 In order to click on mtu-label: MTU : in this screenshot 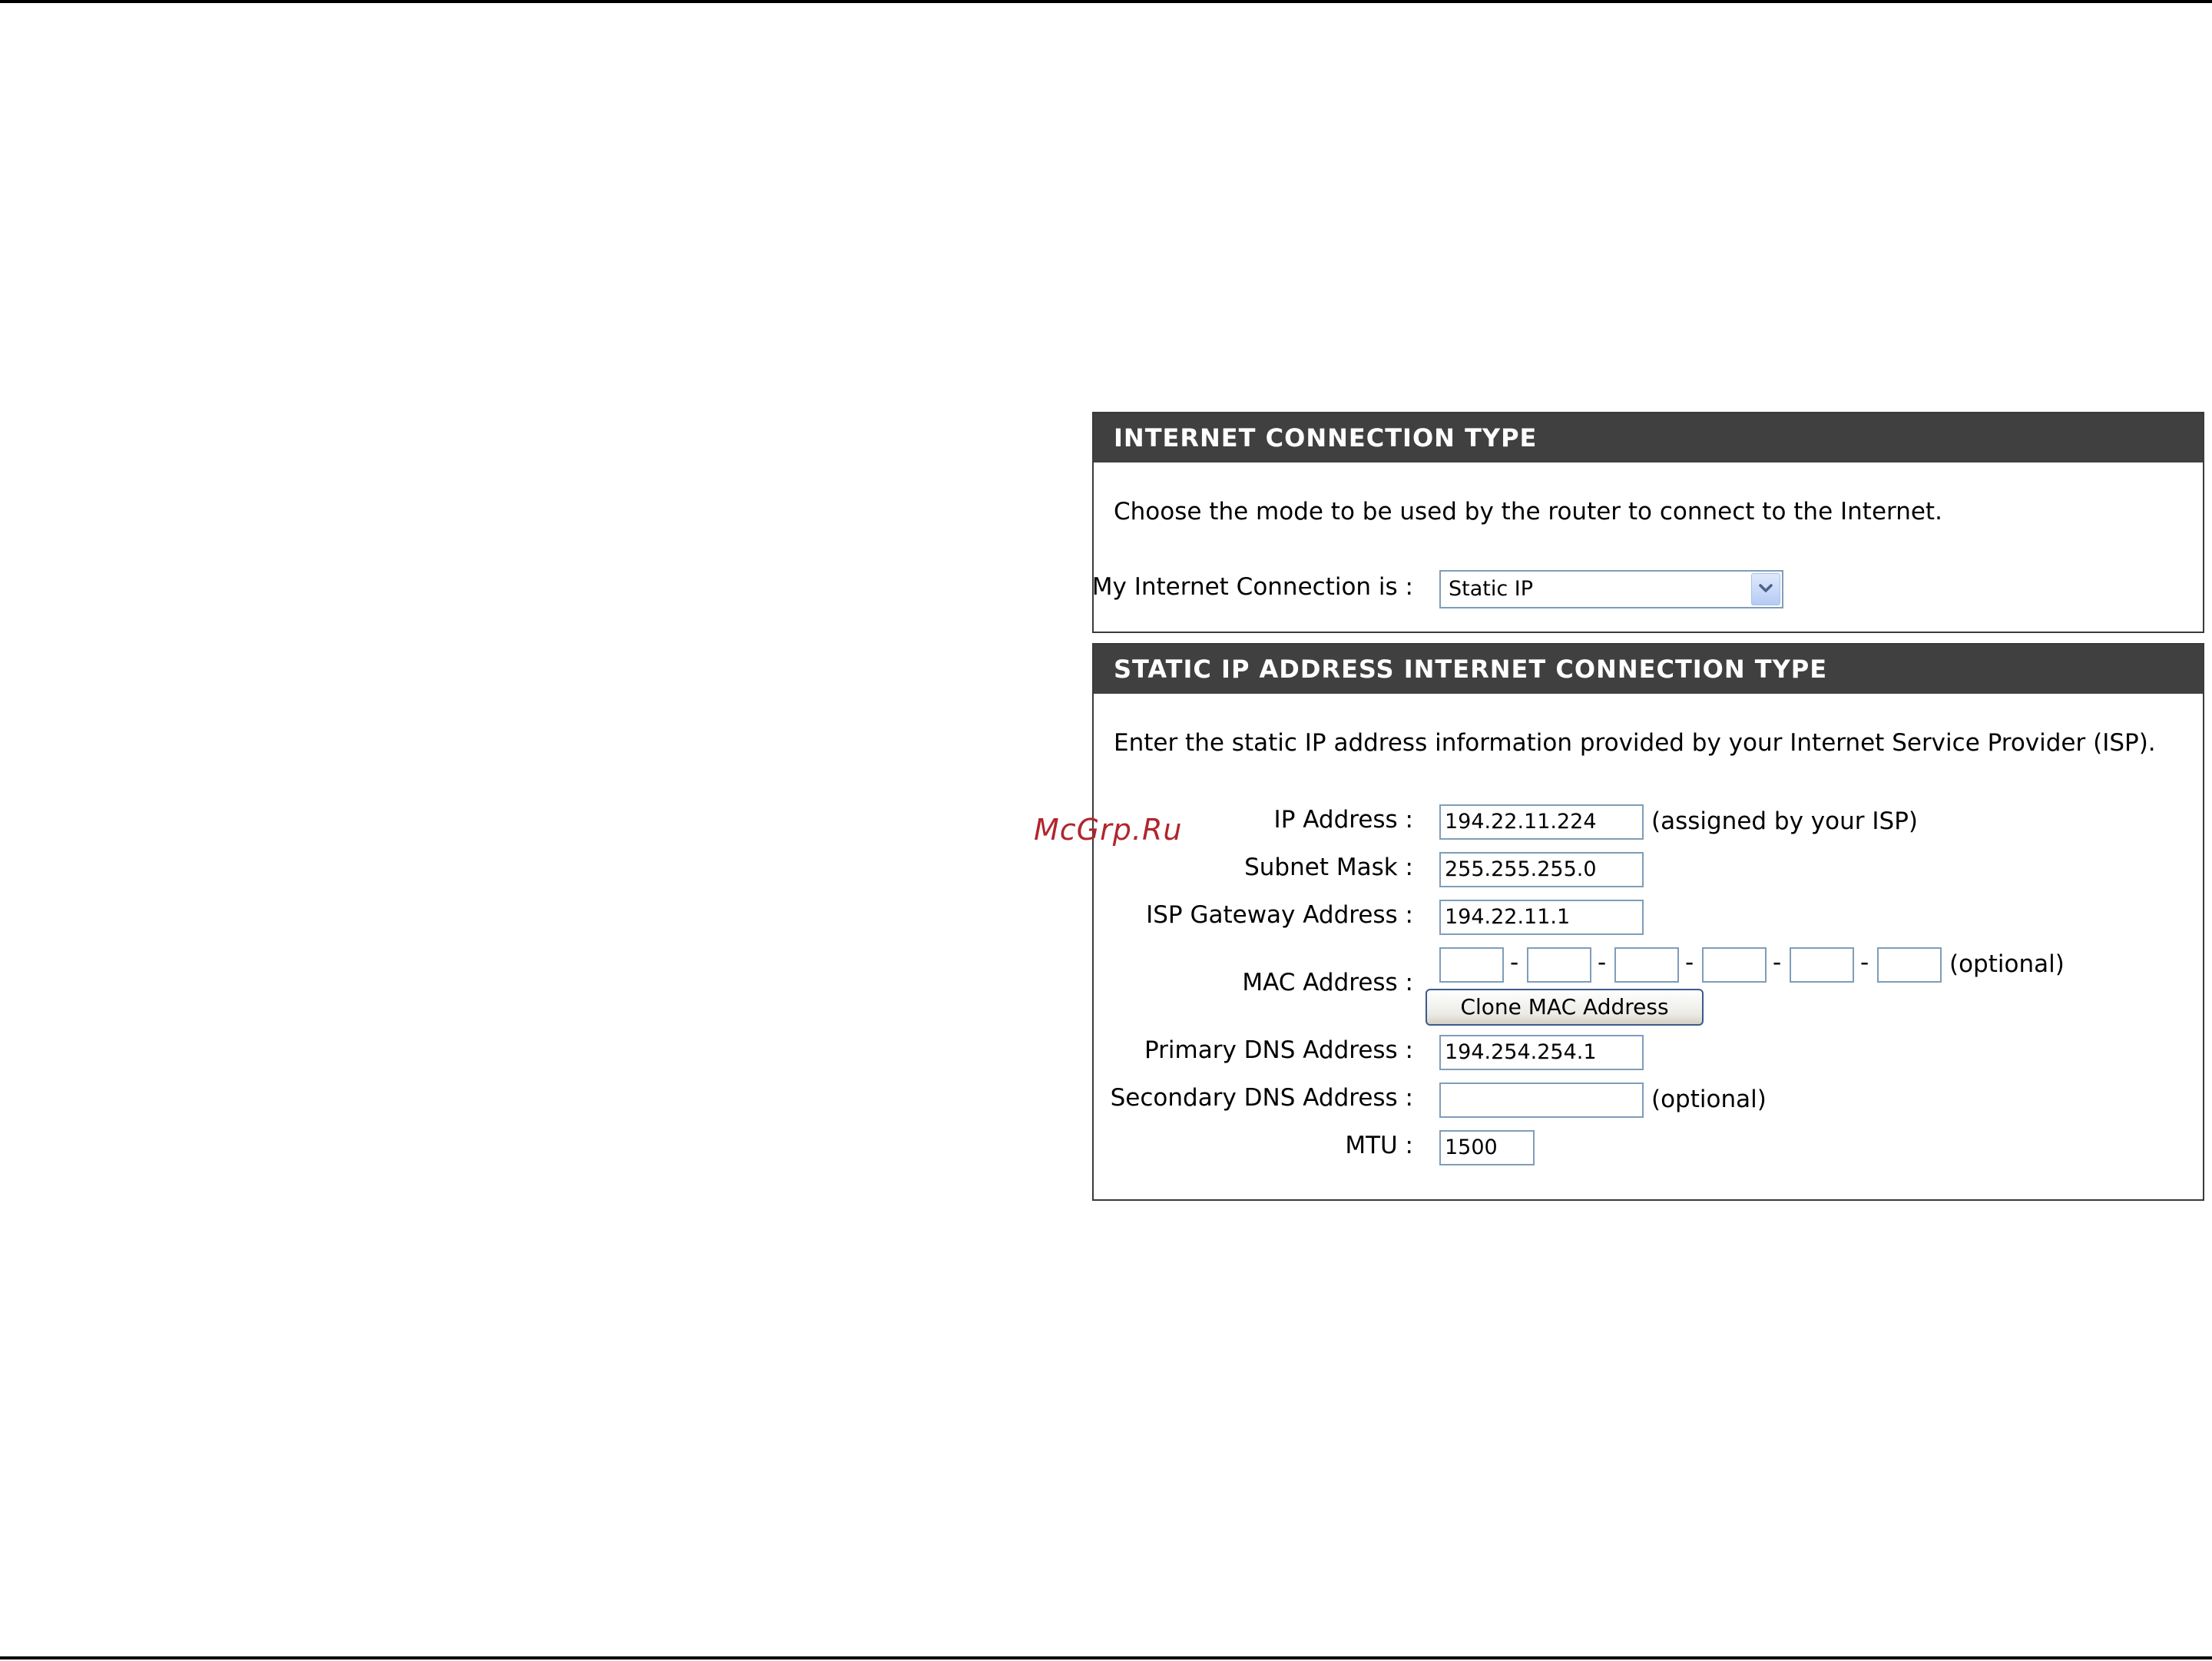, I will do `click(1379, 1145)`.